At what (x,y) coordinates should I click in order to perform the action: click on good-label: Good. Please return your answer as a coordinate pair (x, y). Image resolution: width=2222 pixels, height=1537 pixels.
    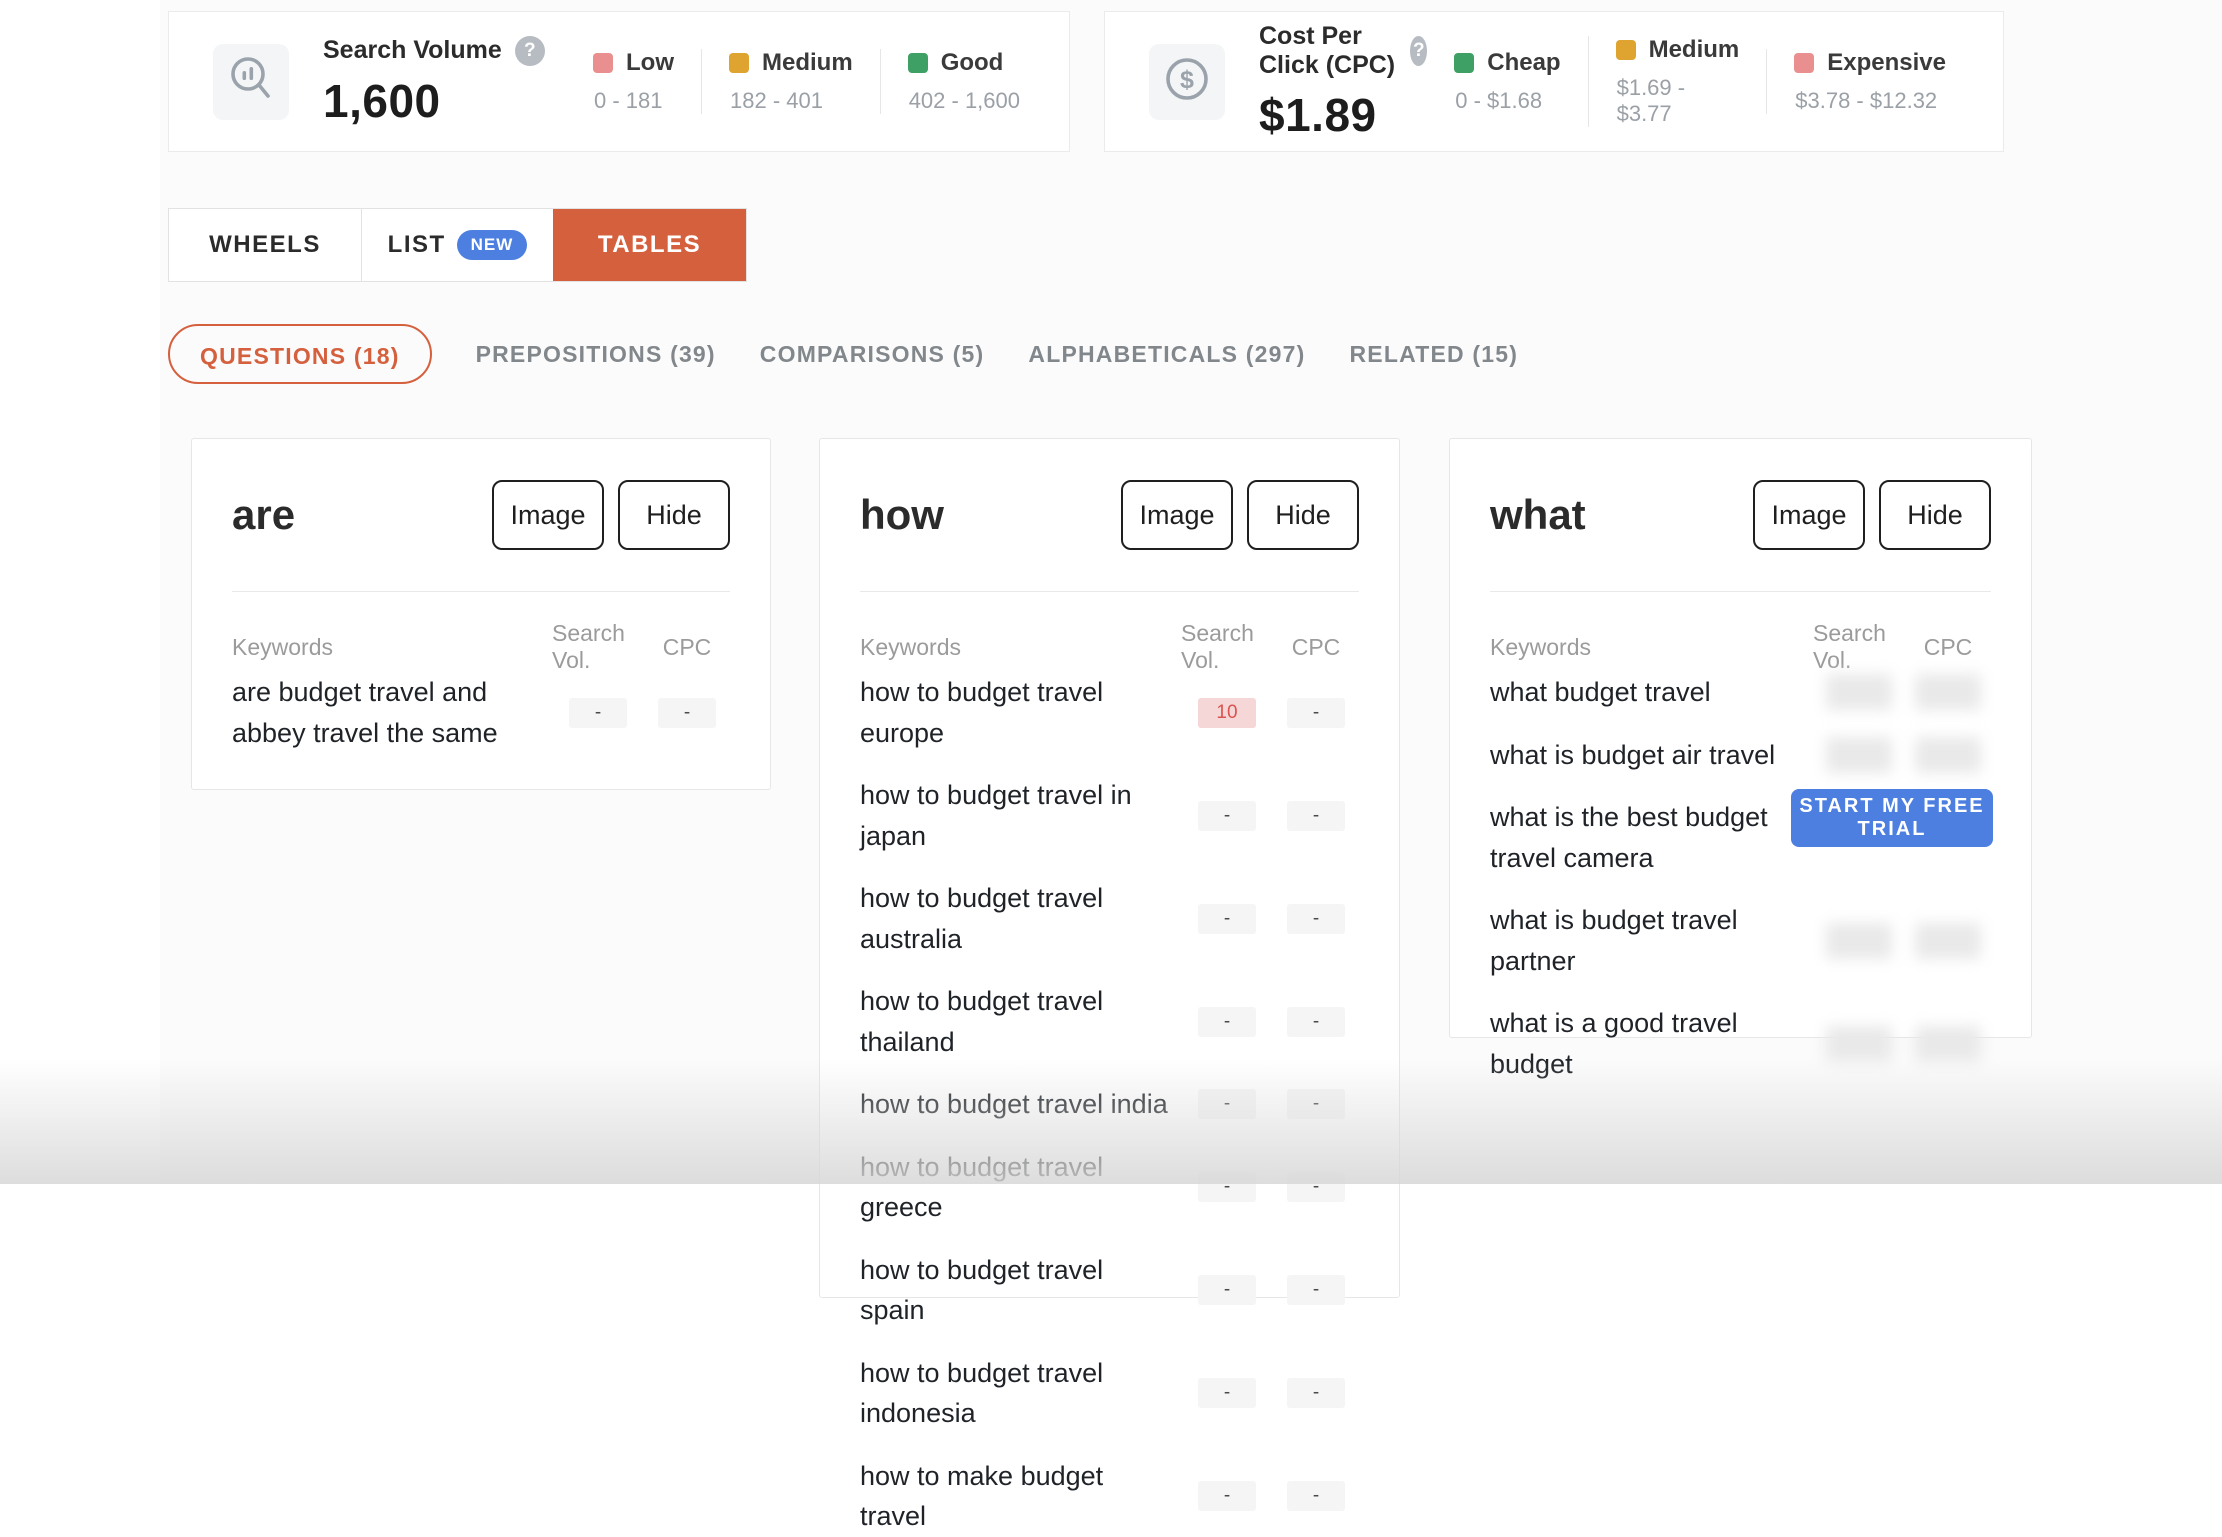
    Looking at the image, I should click on (972, 62).